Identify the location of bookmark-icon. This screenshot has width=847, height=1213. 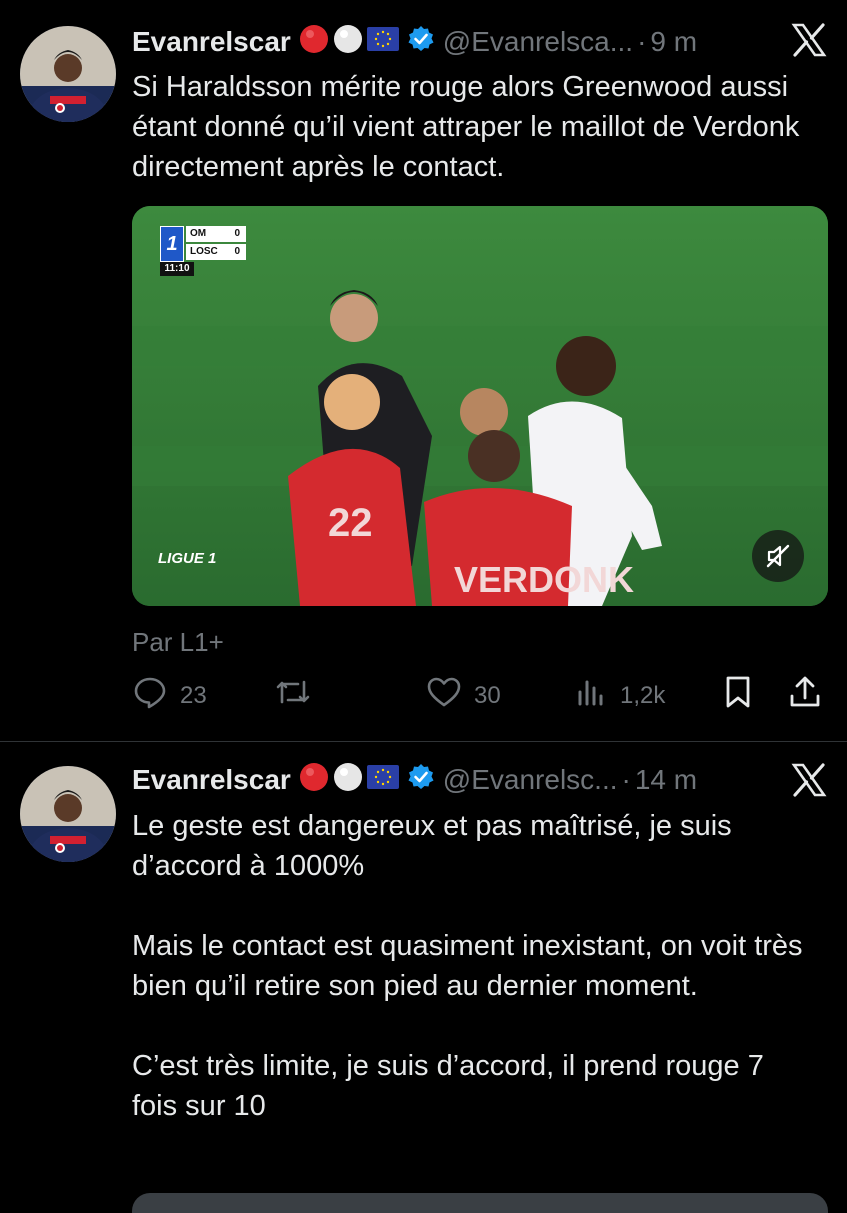
(738, 695).